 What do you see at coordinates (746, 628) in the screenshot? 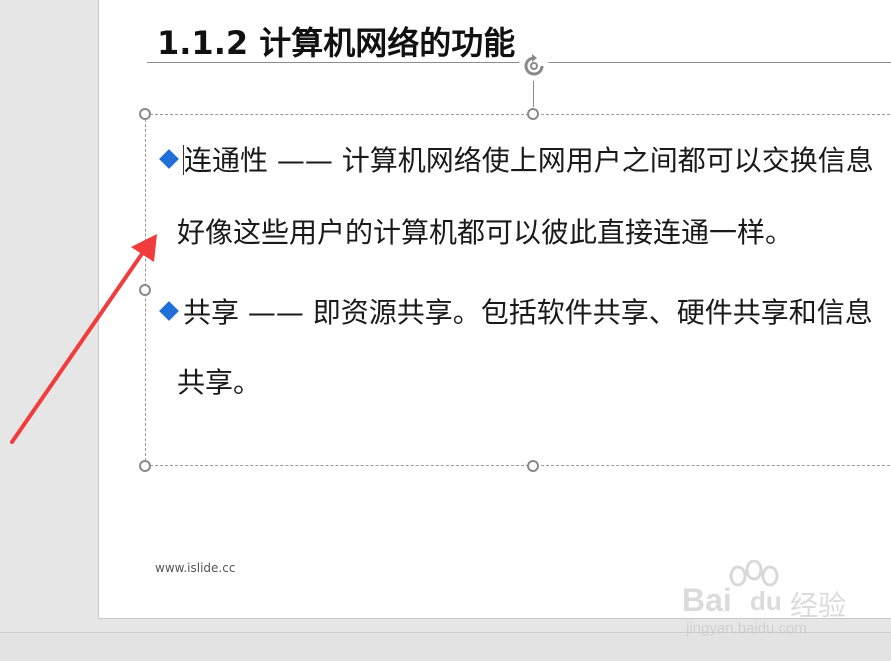
I see `watermark-site: jingyan.baidu.com` at bounding box center [746, 628].